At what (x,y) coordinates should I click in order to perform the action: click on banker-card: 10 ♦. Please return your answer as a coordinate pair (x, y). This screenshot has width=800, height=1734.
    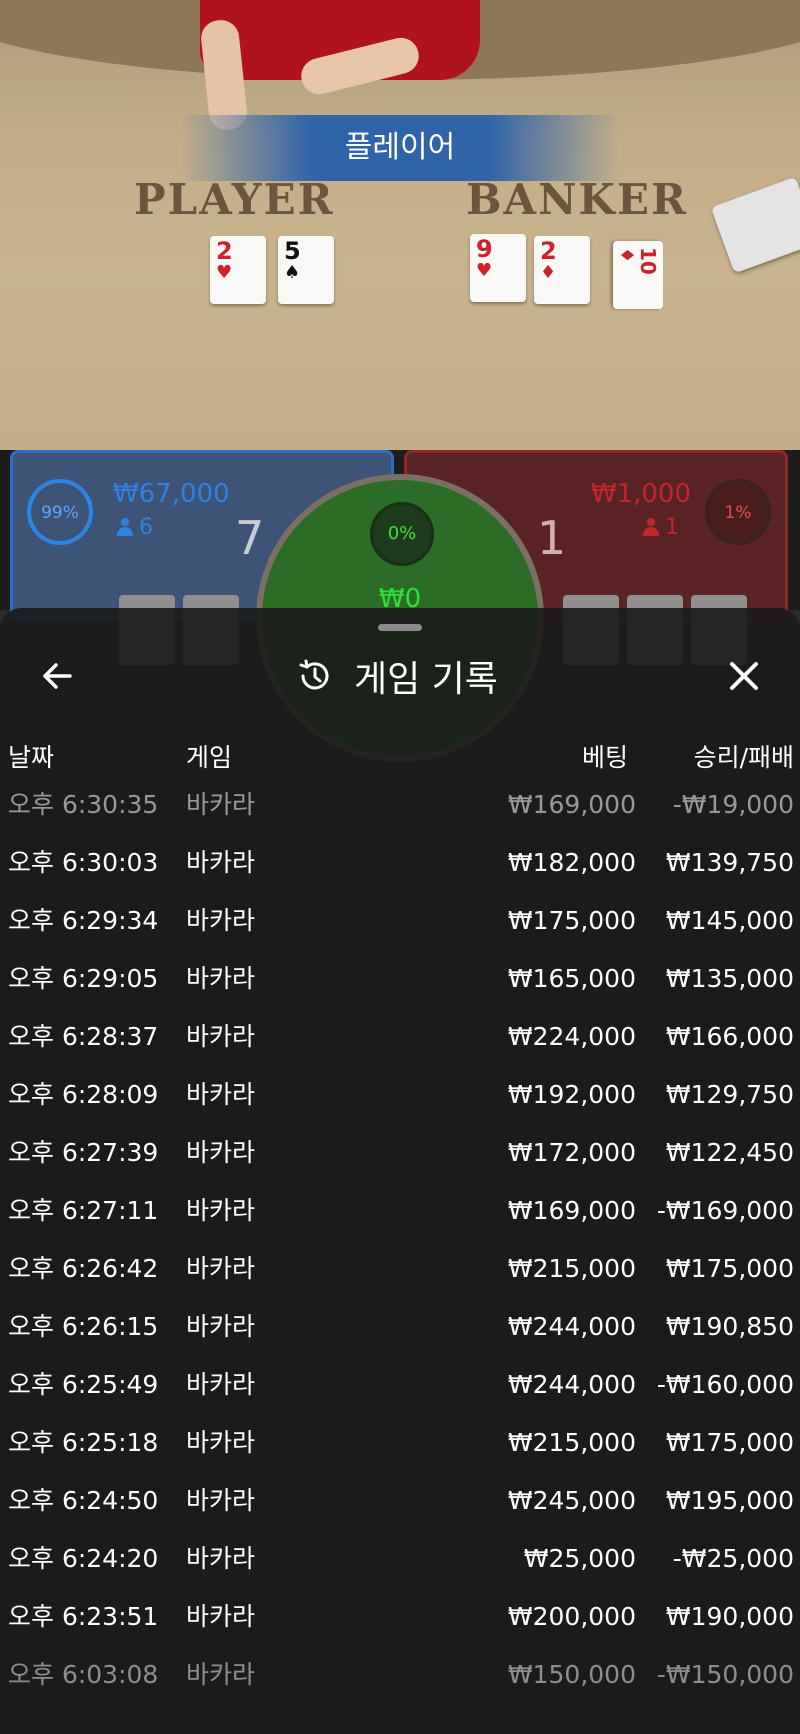
    Looking at the image, I should click on (638, 275).